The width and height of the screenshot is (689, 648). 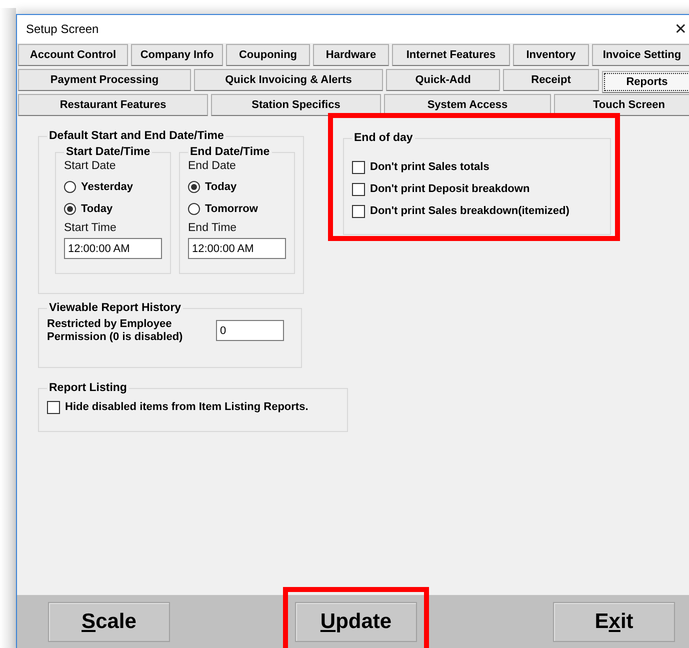 What do you see at coordinates (90, 166) in the screenshot?
I see `field-label: Start Date` at bounding box center [90, 166].